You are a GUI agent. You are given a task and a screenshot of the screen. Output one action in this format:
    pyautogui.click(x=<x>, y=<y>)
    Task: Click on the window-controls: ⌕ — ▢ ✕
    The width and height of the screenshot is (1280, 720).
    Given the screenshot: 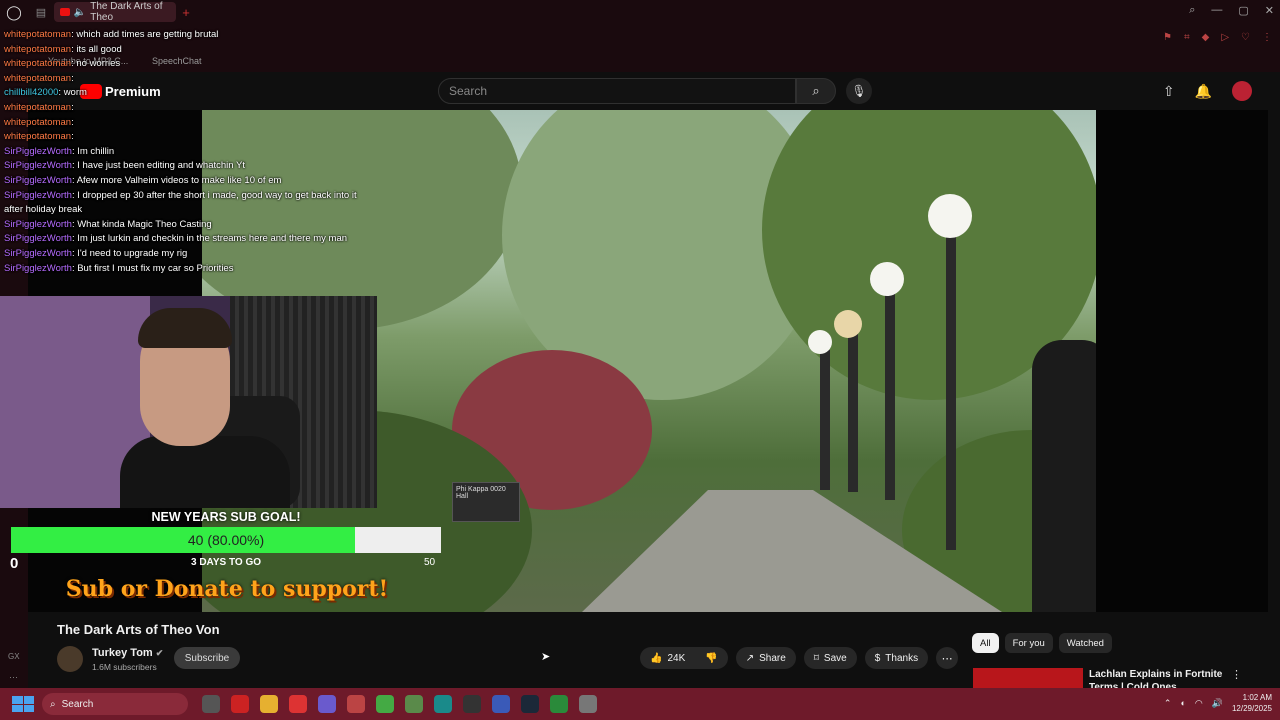 What is the action you would take?
    pyautogui.click(x=1231, y=10)
    